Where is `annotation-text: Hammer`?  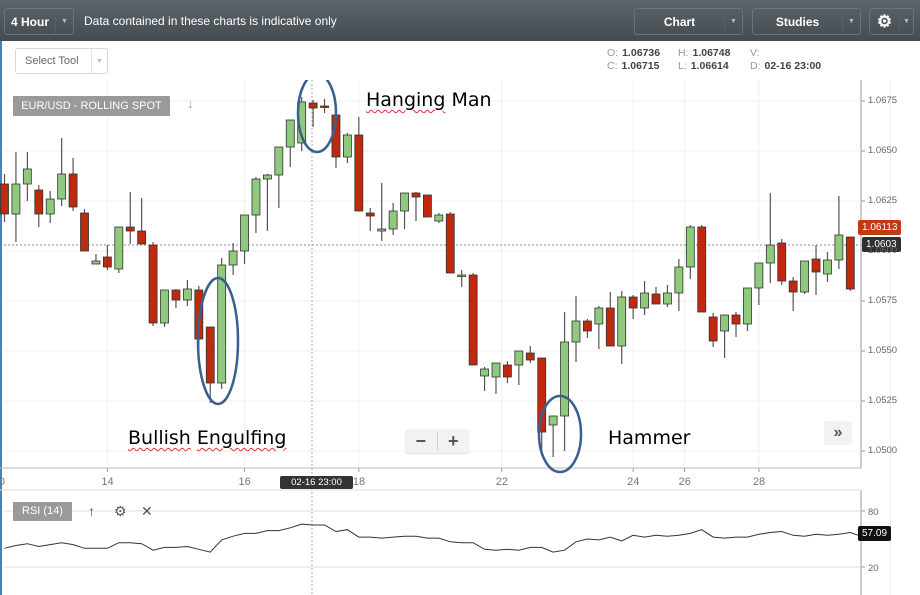 annotation-text: Hammer is located at coordinates (649, 438).